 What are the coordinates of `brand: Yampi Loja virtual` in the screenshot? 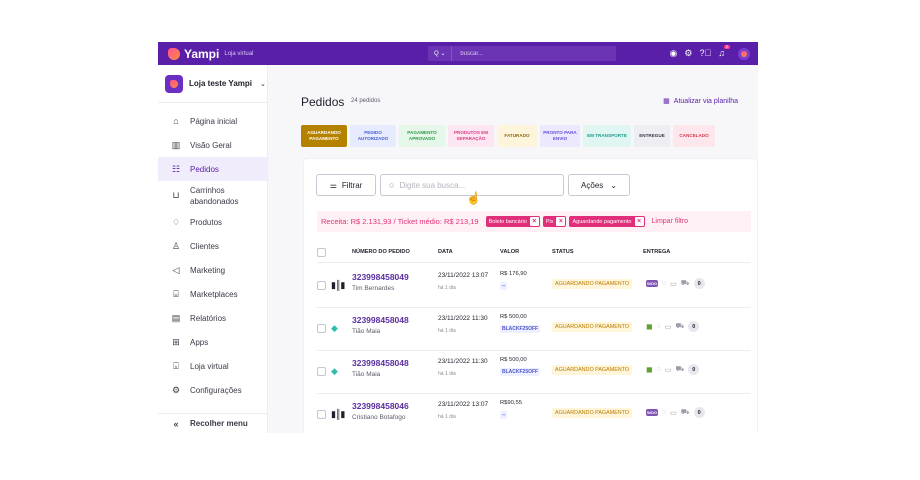 It's located at (210, 54).